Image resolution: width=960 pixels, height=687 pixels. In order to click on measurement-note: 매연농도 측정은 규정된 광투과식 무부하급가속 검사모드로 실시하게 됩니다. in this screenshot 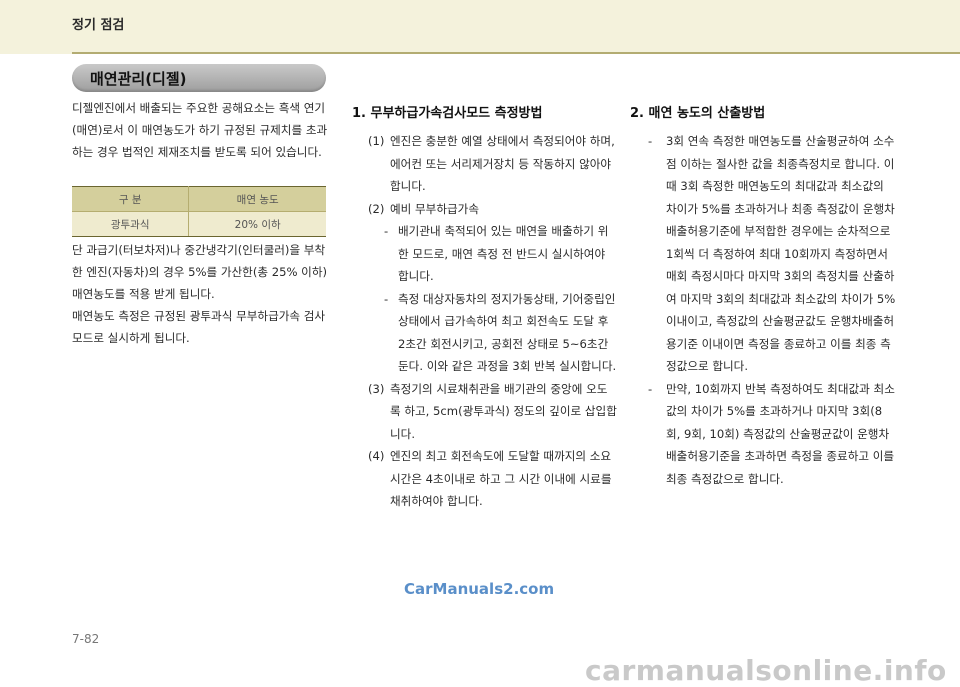, I will do `click(199, 327)`.